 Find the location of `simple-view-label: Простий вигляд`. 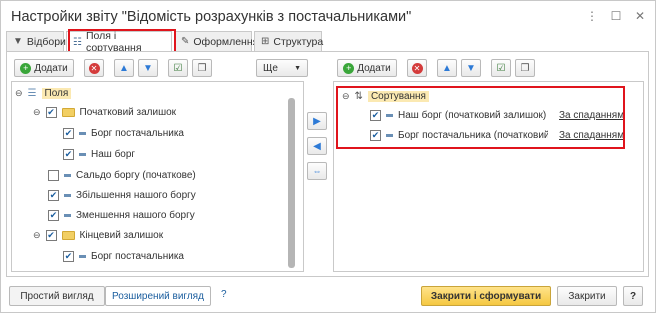

simple-view-label: Простий вигляд is located at coordinates (57, 296).